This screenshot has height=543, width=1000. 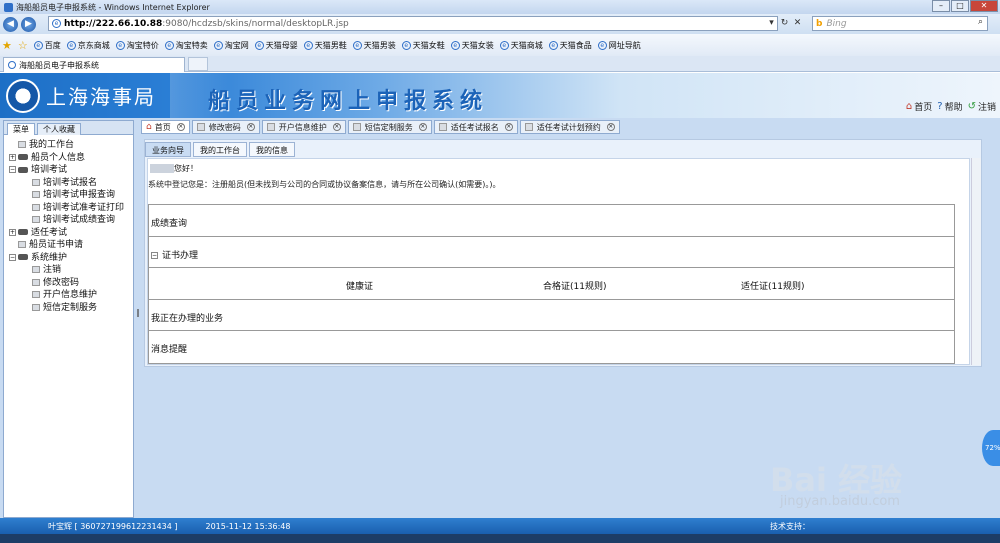 What do you see at coordinates (187, 318) in the screenshot?
I see `processing-business: 我正在办理的业务` at bounding box center [187, 318].